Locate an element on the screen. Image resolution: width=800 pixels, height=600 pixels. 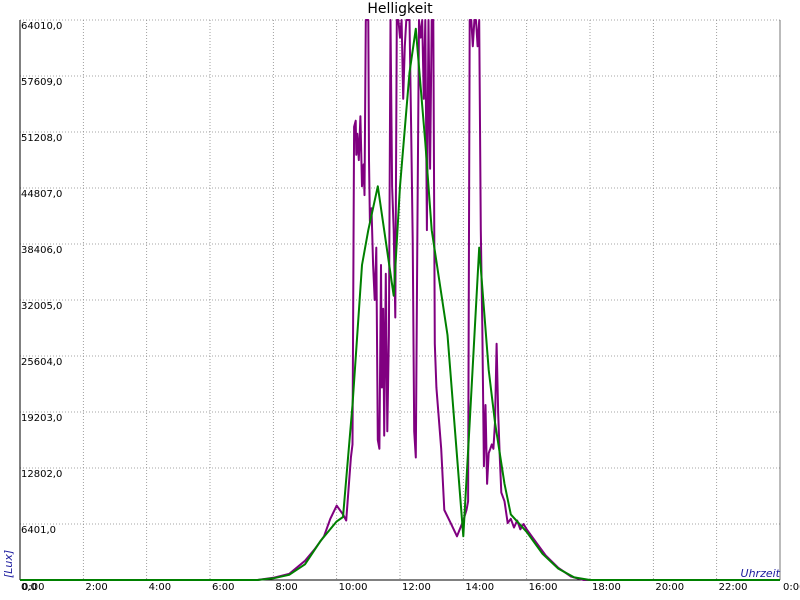
y-tick-label: 57609,0 is located at coordinates (41, 82).